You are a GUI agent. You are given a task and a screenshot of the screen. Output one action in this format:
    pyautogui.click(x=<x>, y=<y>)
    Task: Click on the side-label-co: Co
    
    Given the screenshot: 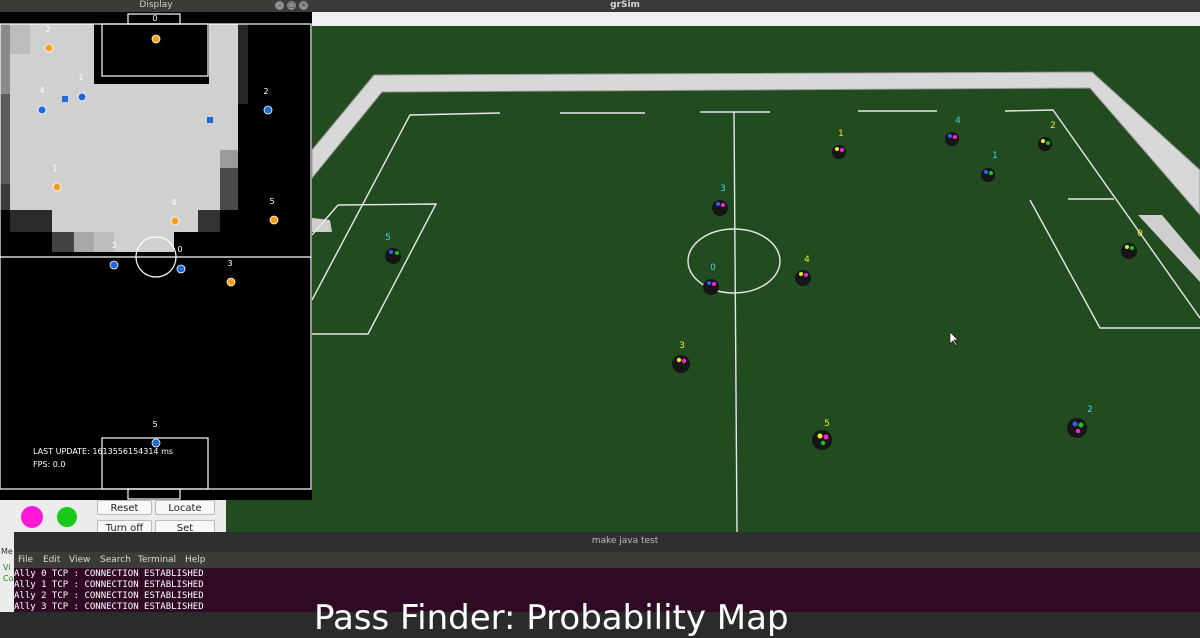 What is the action you would take?
    pyautogui.click(x=8, y=578)
    